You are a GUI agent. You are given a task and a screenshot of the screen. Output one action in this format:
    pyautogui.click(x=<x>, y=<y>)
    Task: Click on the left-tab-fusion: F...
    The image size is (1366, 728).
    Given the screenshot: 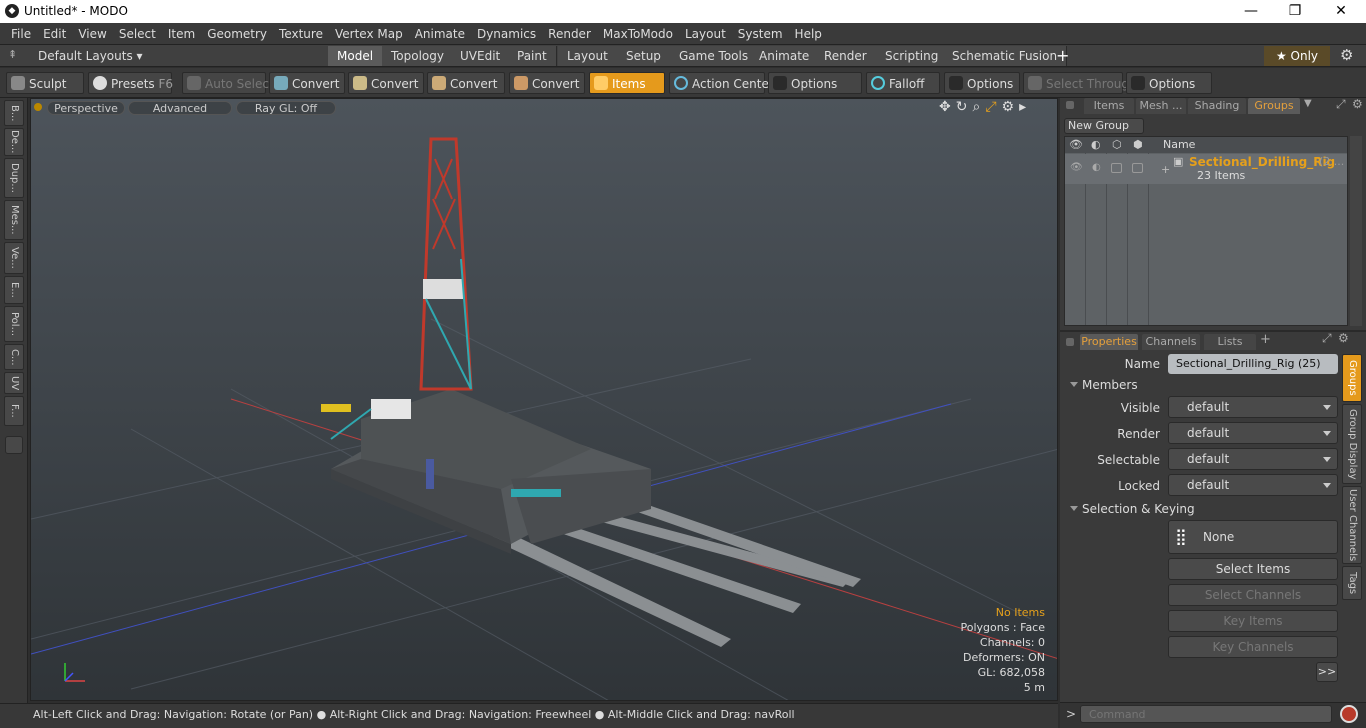 What is the action you would take?
    pyautogui.click(x=14, y=411)
    